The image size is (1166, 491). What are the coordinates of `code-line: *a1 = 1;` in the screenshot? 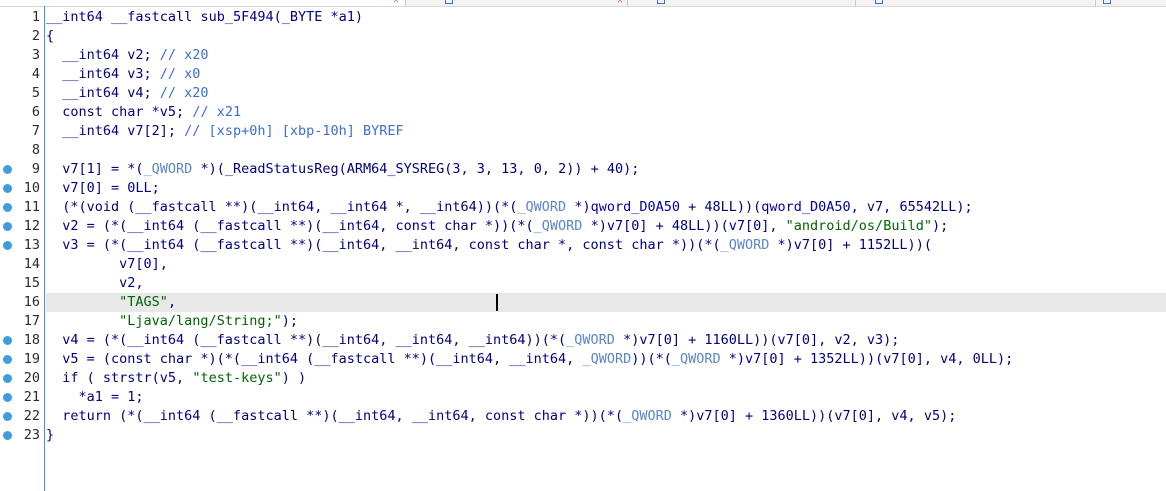 It's located at (606, 397).